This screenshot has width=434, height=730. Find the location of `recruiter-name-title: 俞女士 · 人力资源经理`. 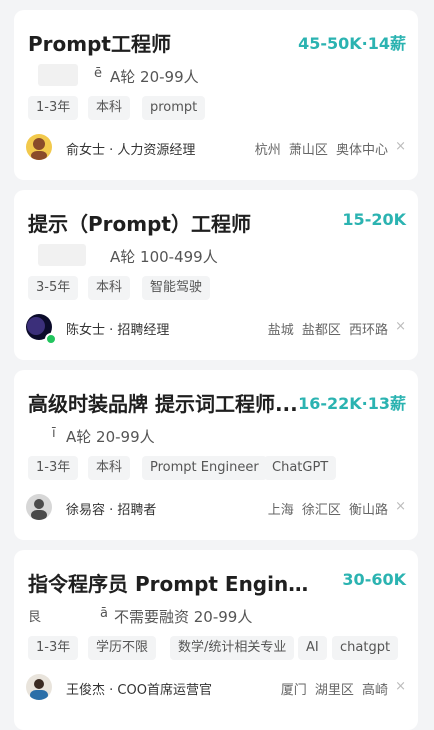

recruiter-name-title: 俞女士 · 人力资源经理 is located at coordinates (131, 150).